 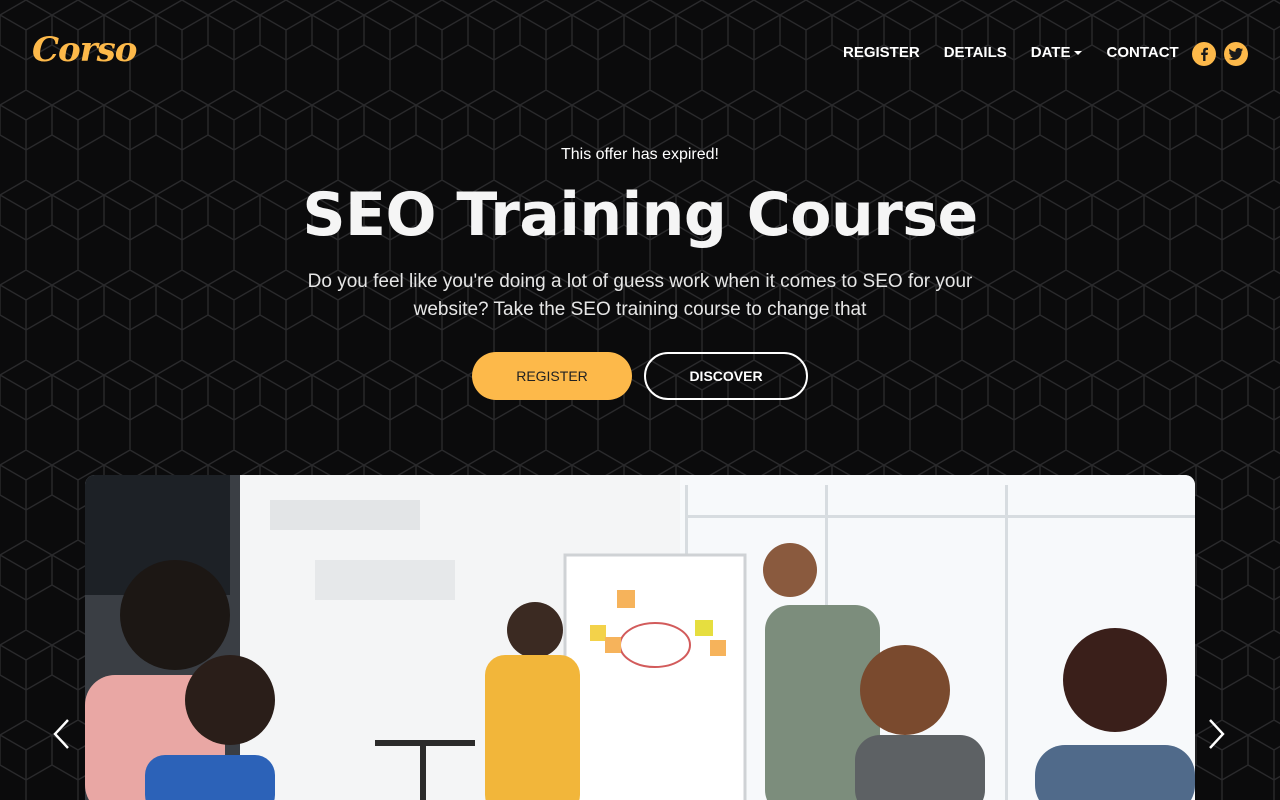 What do you see at coordinates (640, 215) in the screenshot?
I see `page-title: SEO Training Course` at bounding box center [640, 215].